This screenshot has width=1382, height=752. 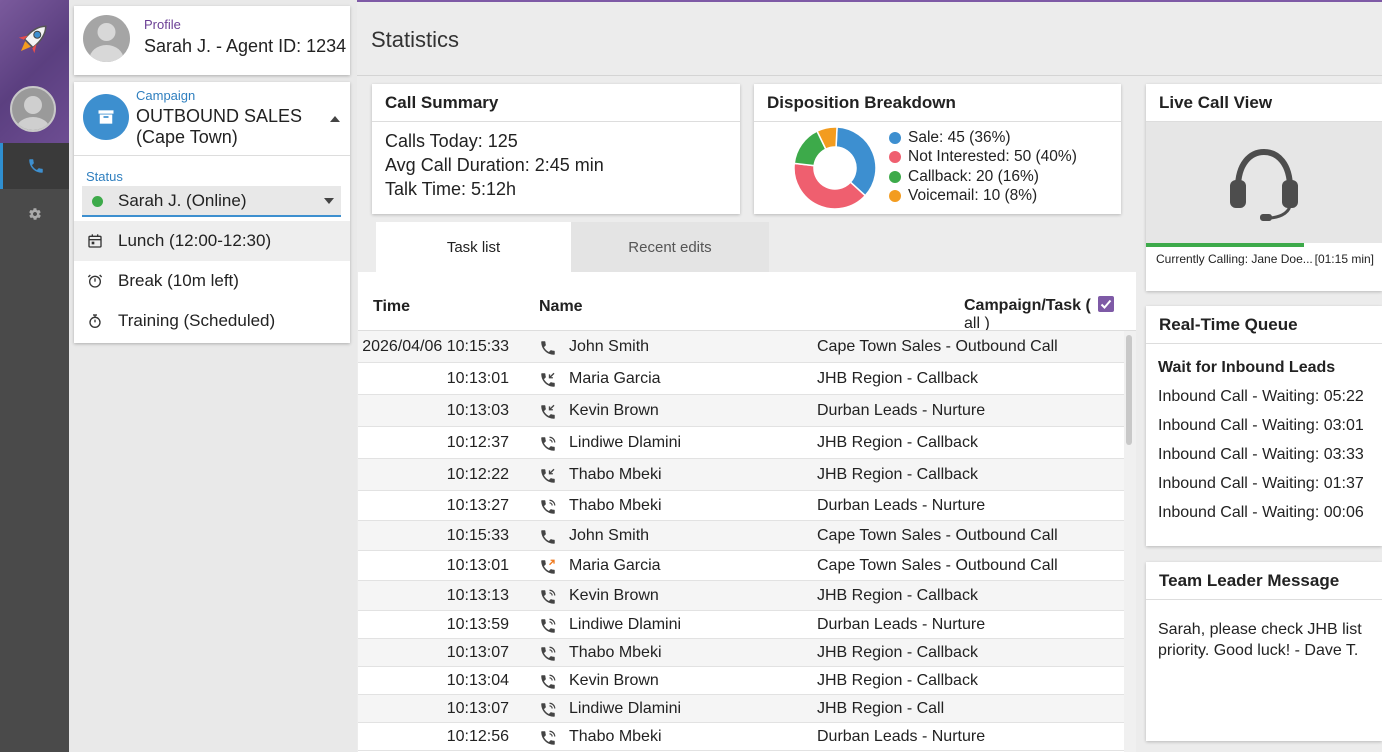 What do you see at coordinates (1130, 541) in the screenshot?
I see `table-scrollbar` at bounding box center [1130, 541].